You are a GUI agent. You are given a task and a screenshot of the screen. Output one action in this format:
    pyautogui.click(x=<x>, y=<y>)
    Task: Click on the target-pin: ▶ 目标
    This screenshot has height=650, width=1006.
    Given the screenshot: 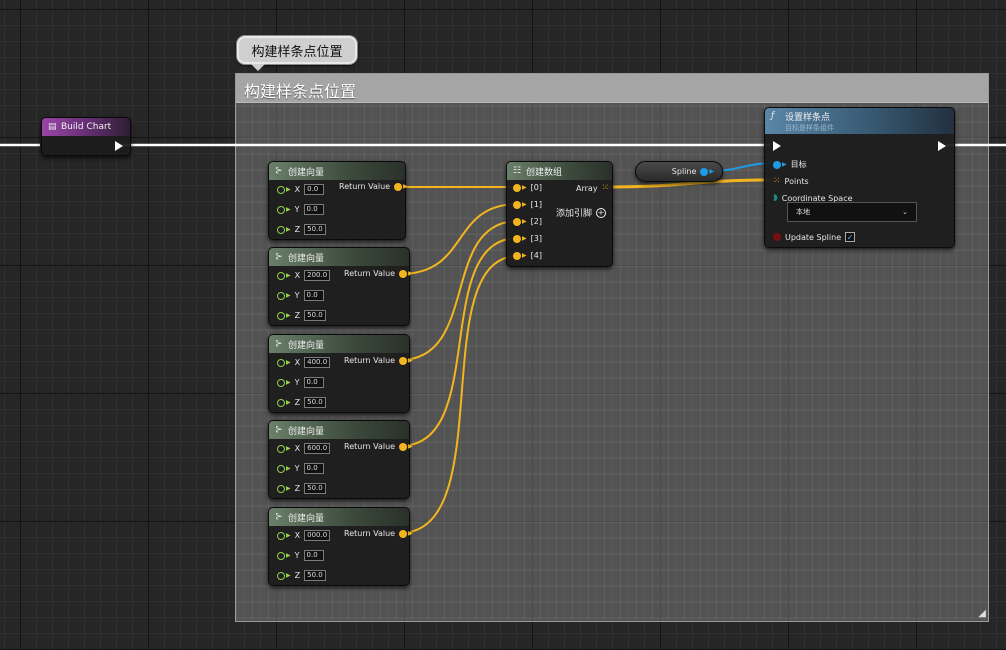 What is the action you would take?
    pyautogui.click(x=790, y=164)
    